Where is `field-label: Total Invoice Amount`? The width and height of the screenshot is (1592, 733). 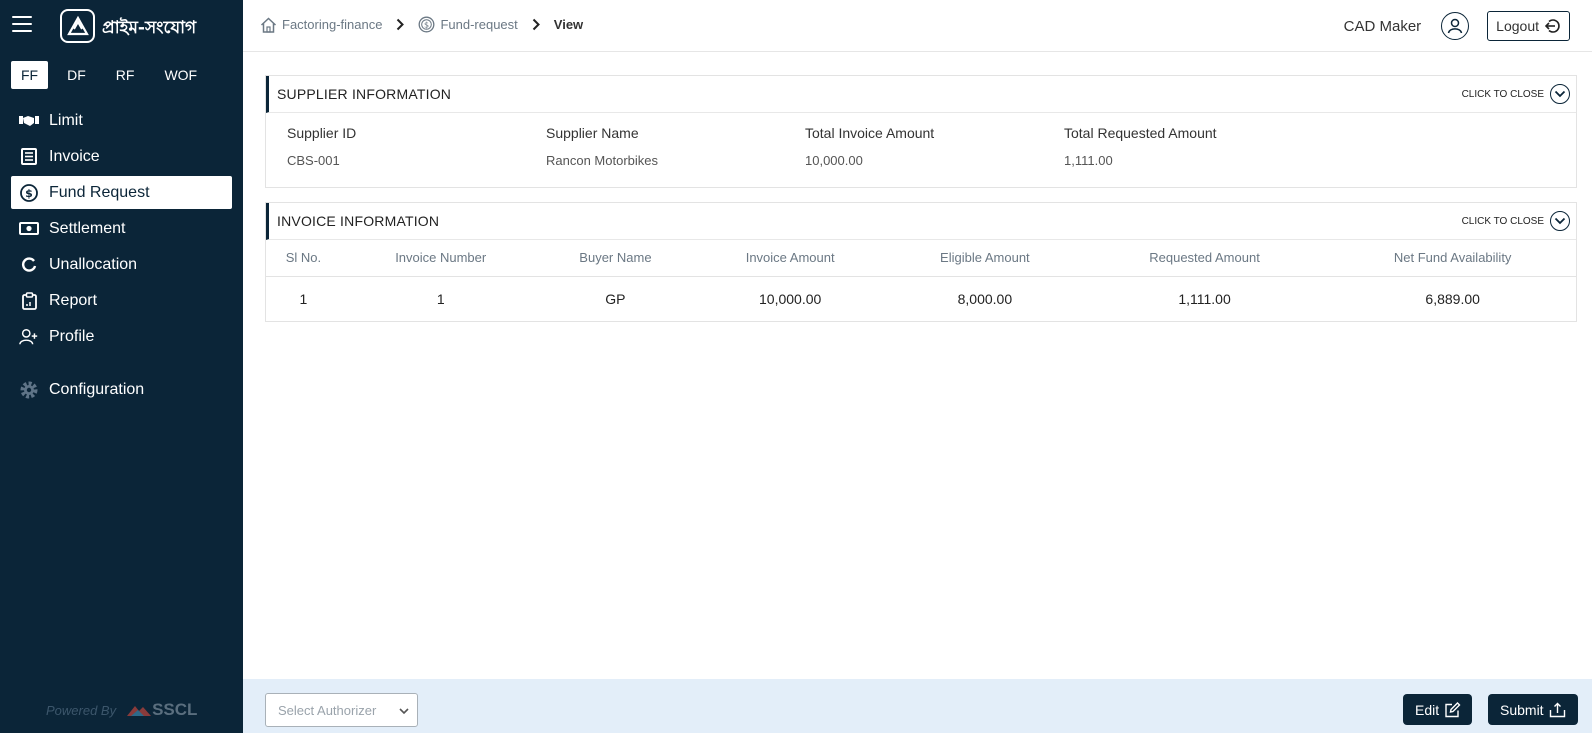 field-label: Total Invoice Amount is located at coordinates (870, 133).